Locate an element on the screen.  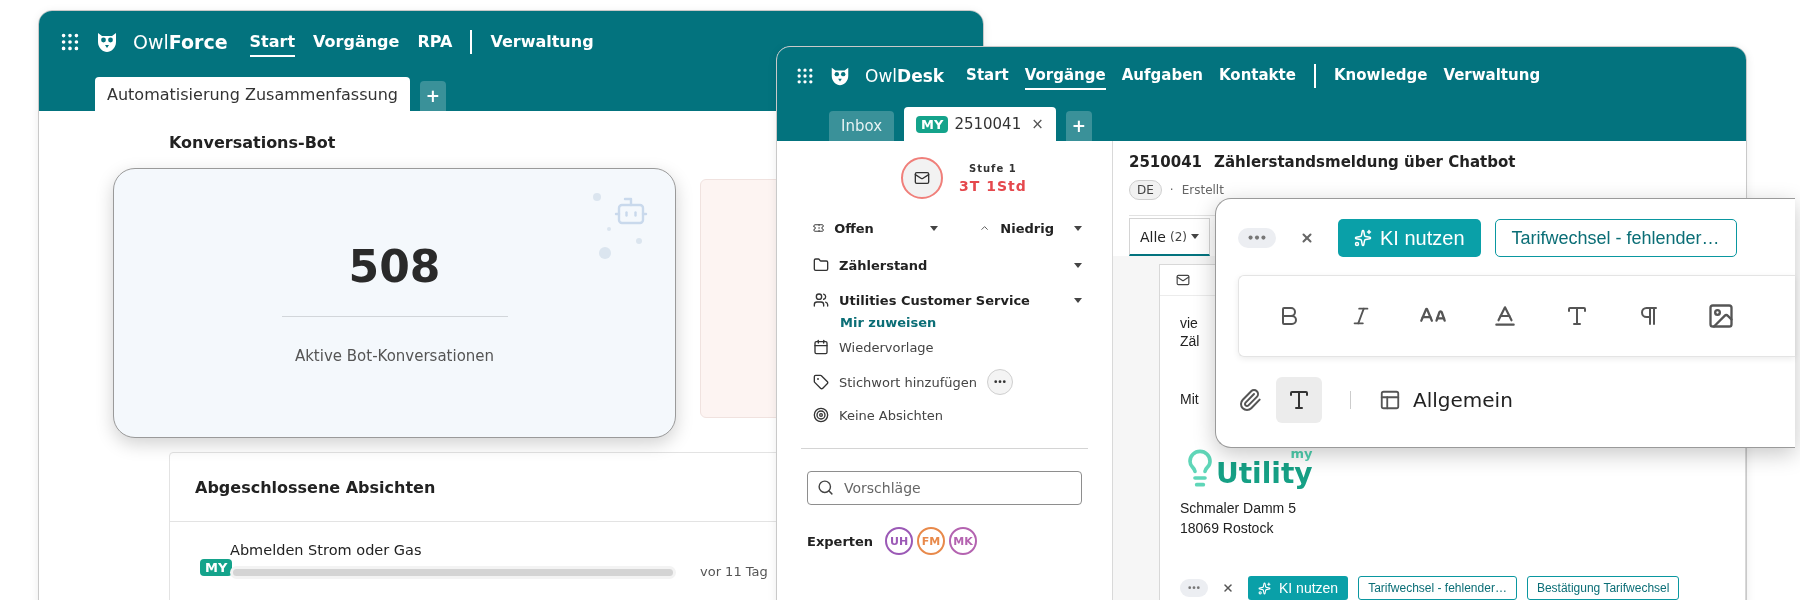
suggestion-button: Bestätigung Tarifwechsel is located at coordinates (1603, 588).